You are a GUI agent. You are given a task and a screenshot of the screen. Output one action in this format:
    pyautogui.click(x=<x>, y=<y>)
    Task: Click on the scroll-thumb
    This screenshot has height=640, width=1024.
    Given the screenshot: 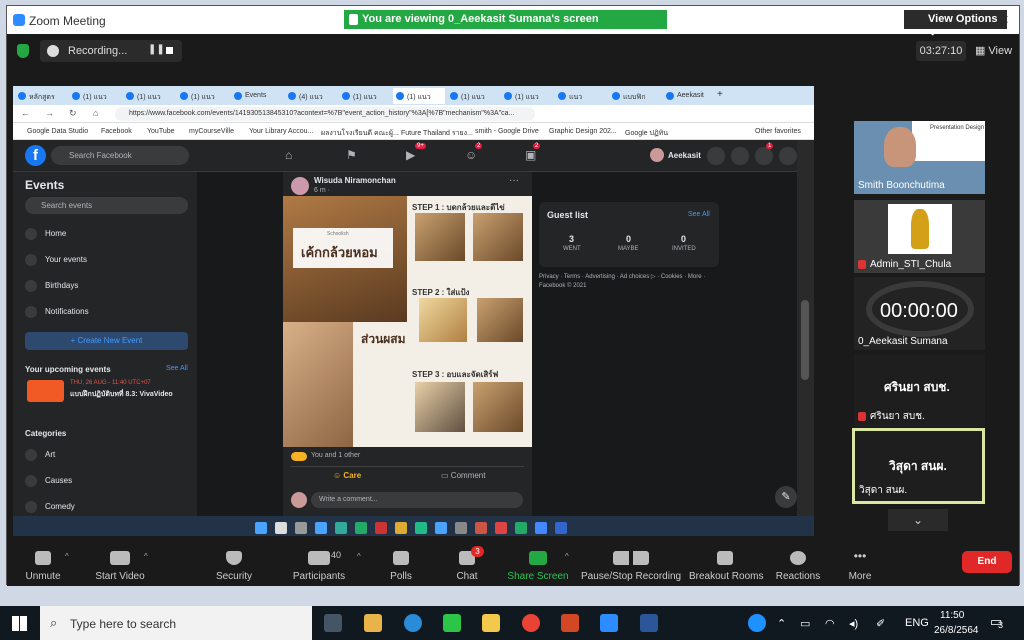 What is the action you would take?
    pyautogui.click(x=805, y=340)
    